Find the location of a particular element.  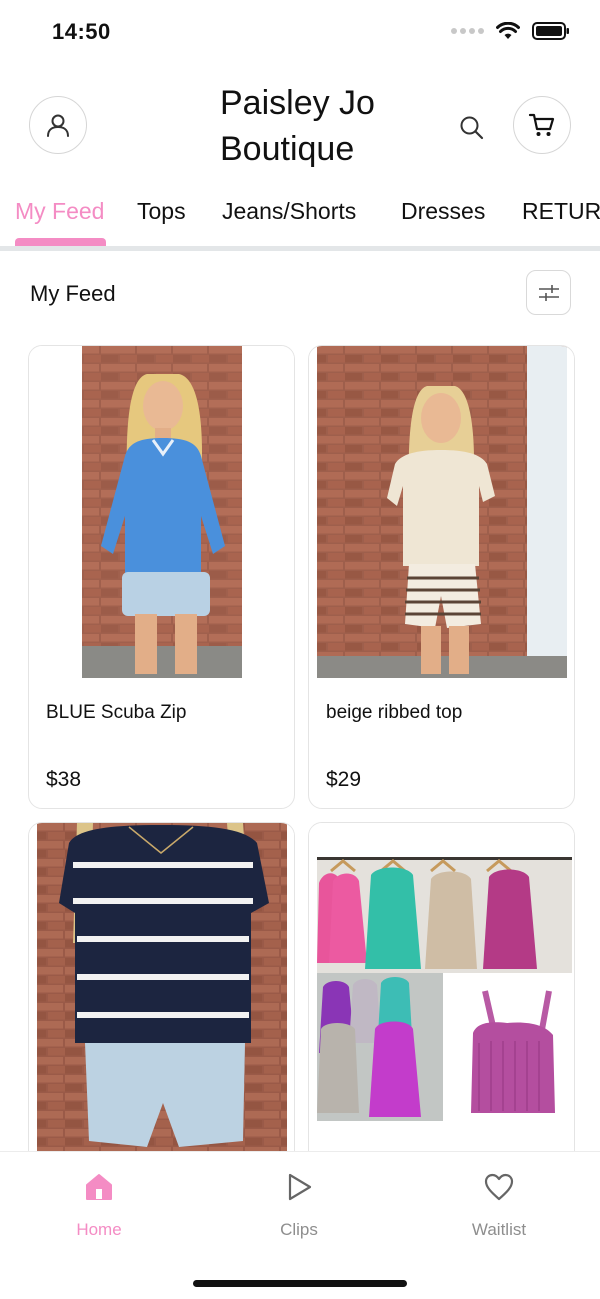

signal-icon is located at coordinates (467, 31).